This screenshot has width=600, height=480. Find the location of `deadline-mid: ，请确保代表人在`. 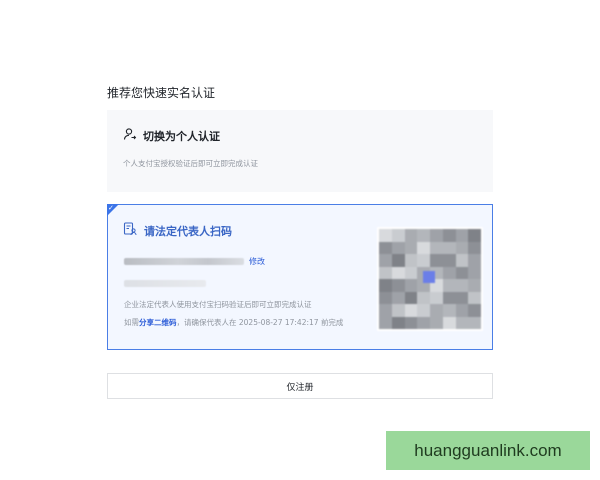

deadline-mid: ，请确保代表人在 is located at coordinates (206, 322).